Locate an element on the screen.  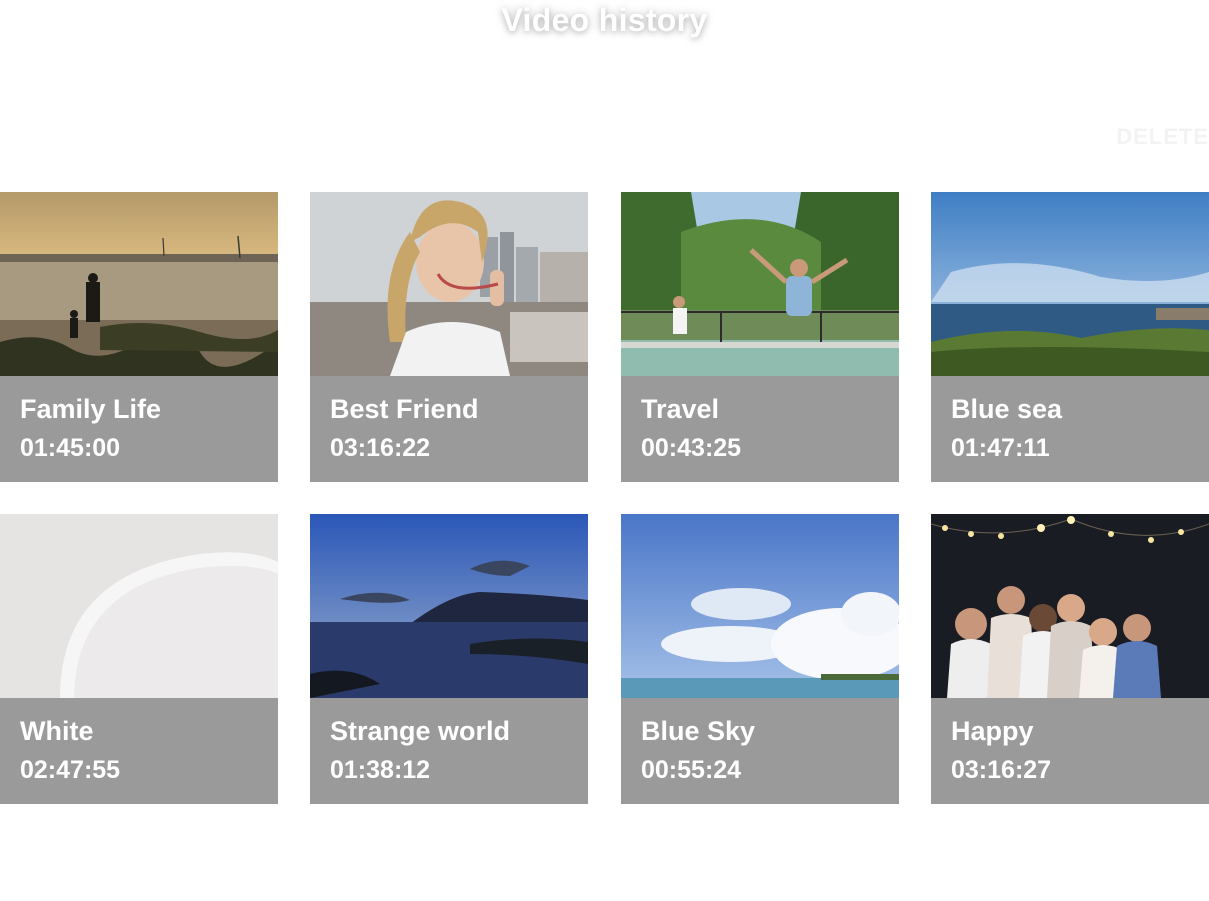
video-duration: 01:47:11 is located at coordinates (1000, 448).